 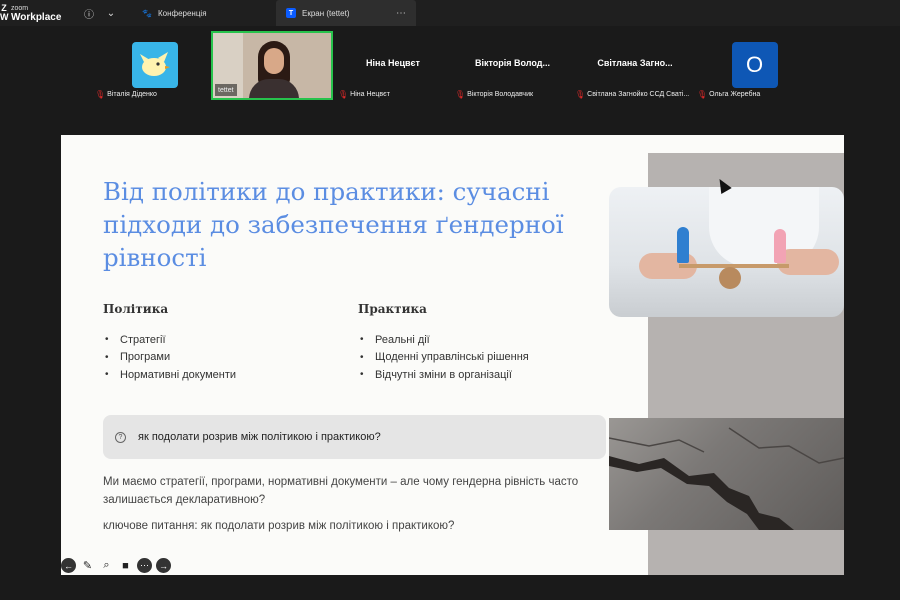 What do you see at coordinates (106, 565) in the screenshot?
I see `search-icon: ⌕` at bounding box center [106, 565].